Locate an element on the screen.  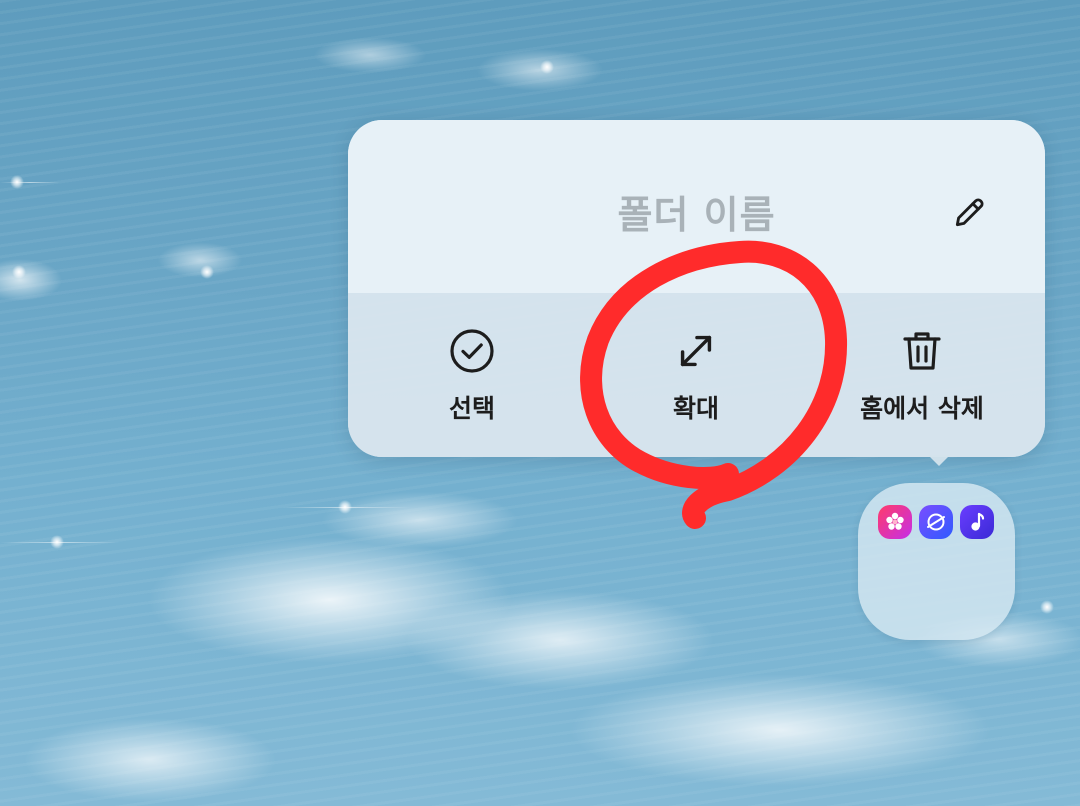
edit-folder-name-button is located at coordinates (970, 212).